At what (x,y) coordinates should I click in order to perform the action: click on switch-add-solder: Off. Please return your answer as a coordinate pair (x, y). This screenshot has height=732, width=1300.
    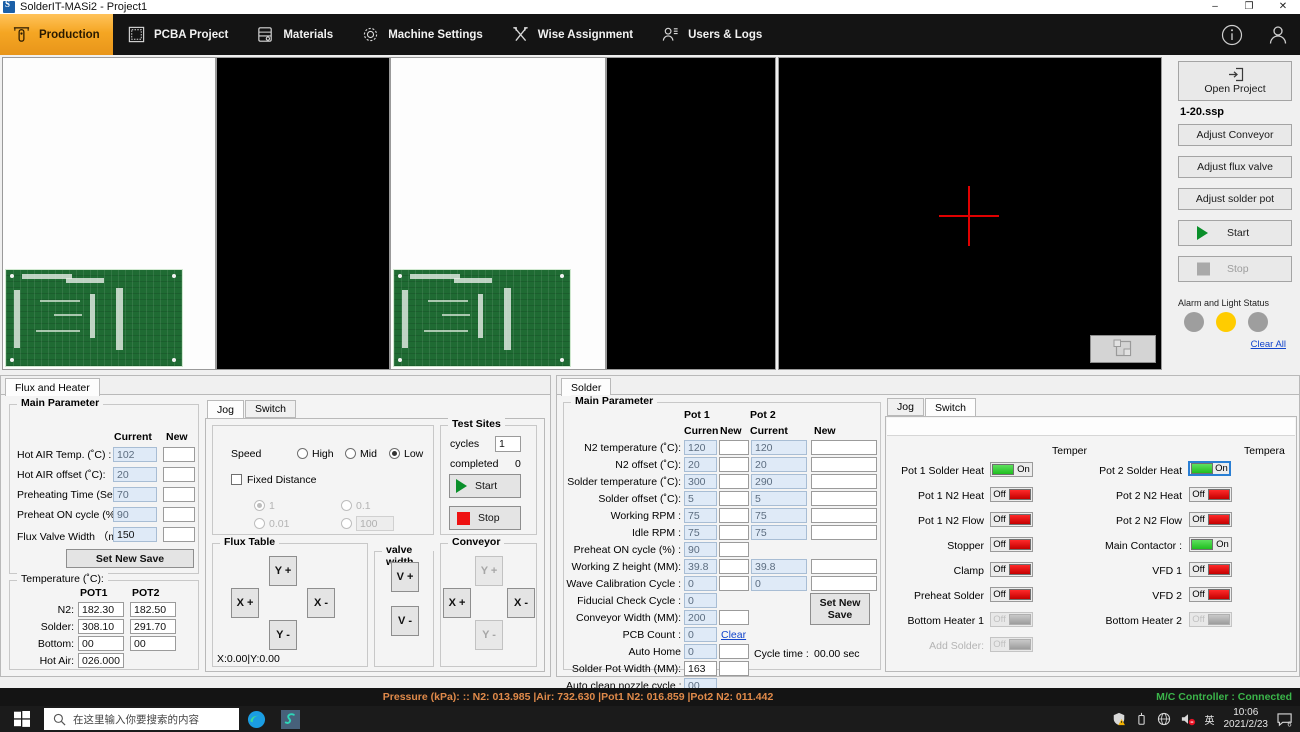
    Looking at the image, I should click on (1011, 644).